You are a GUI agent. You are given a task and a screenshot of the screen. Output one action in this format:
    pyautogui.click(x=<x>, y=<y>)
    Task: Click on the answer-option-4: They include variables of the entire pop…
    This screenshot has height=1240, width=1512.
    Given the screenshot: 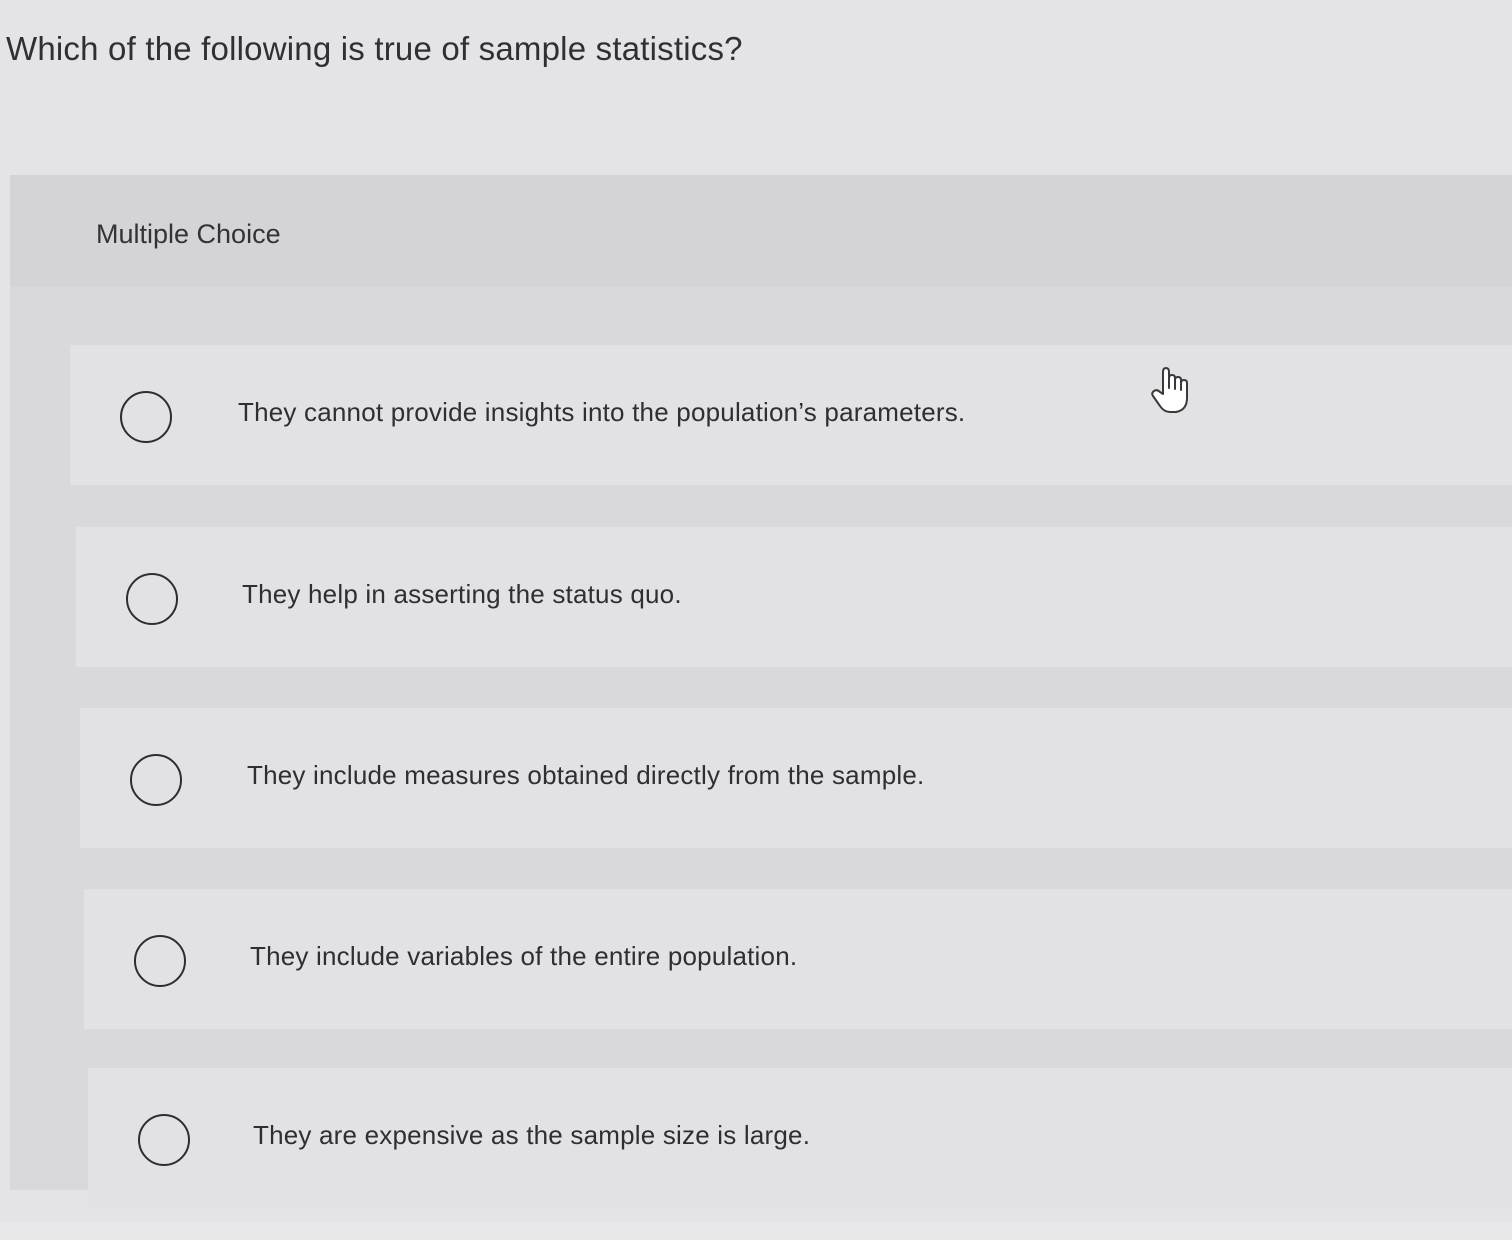 What is the action you would take?
    pyautogui.click(x=798, y=959)
    